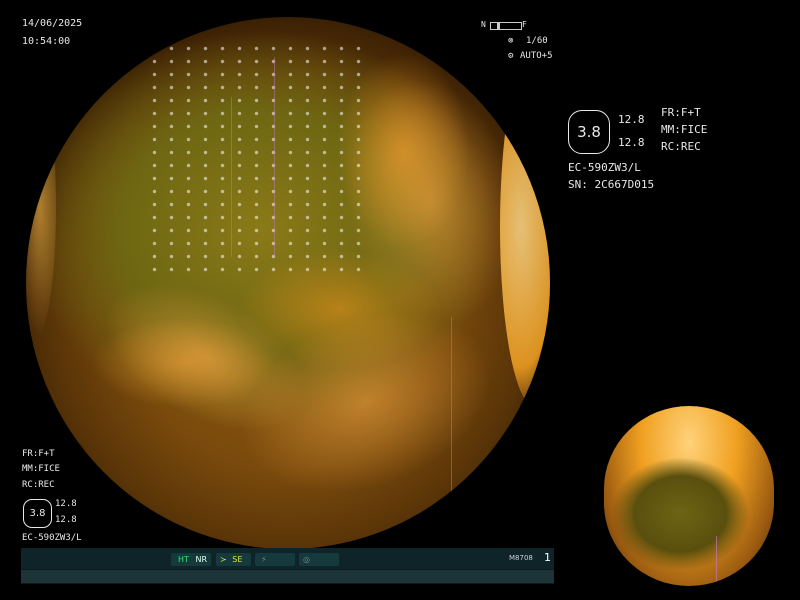 The width and height of the screenshot is (800, 600). What do you see at coordinates (604, 167) in the screenshot?
I see `scope-model-text: EC-590ZW3/L` at bounding box center [604, 167].